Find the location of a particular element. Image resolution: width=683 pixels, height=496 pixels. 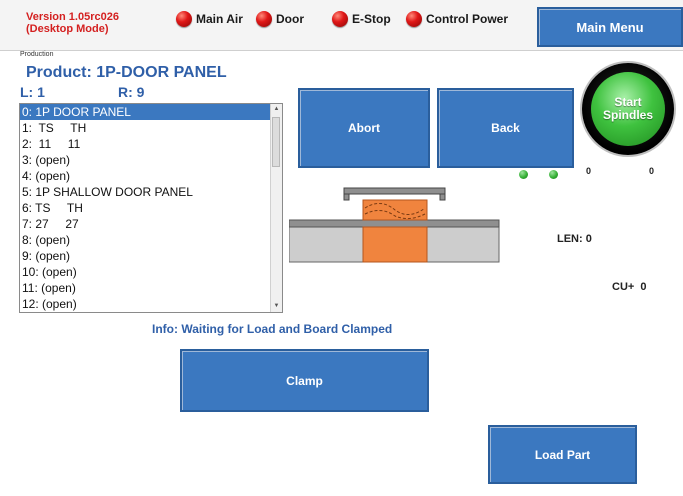

indicator-label-control-power: Control Power is located at coordinates (467, 19).